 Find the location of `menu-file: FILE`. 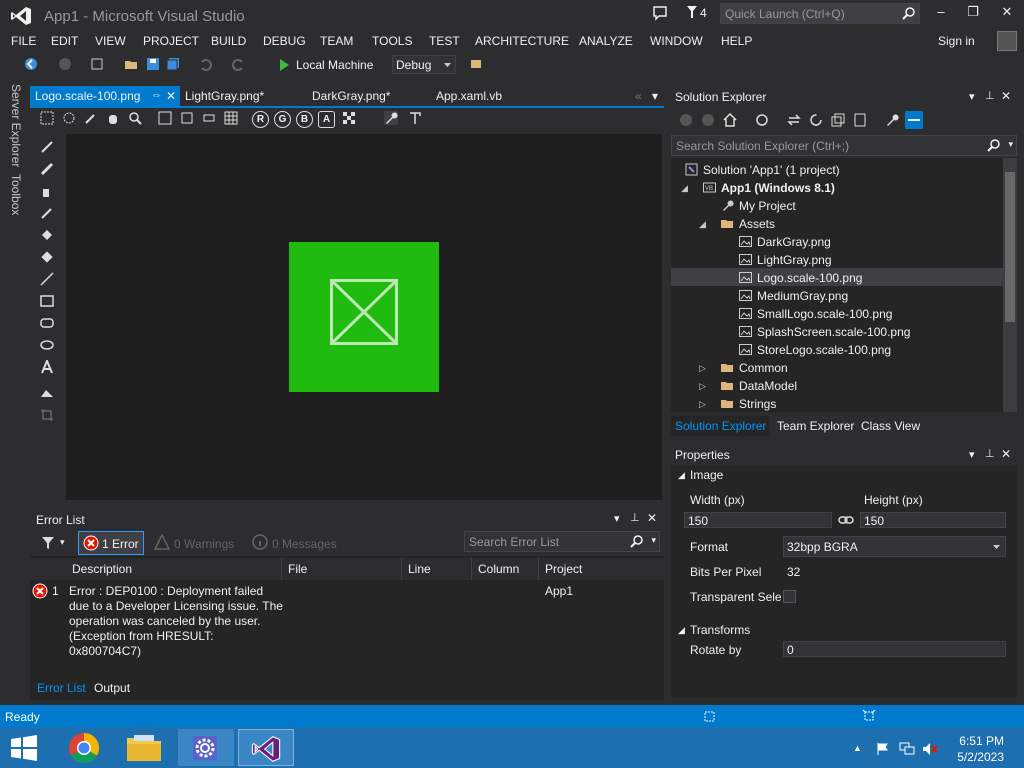

menu-file: FILE is located at coordinates (23, 41).